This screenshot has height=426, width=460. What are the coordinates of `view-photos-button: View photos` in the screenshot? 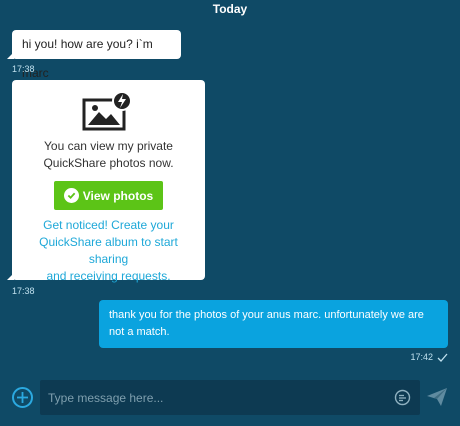 It's located at (108, 195).